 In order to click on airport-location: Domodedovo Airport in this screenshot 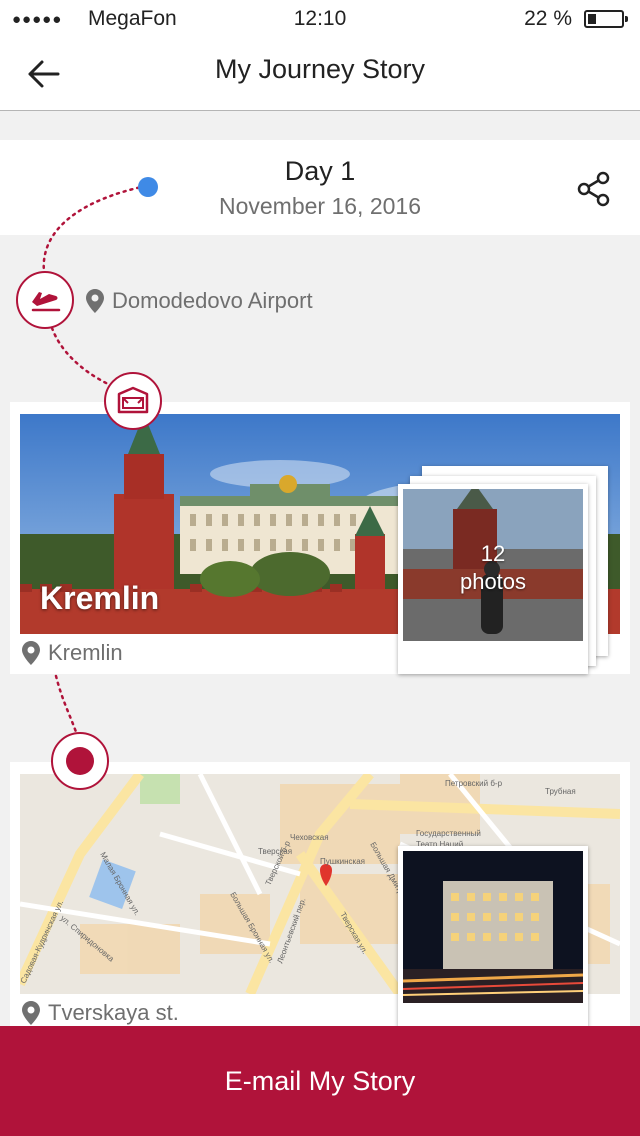, I will do `click(199, 301)`.